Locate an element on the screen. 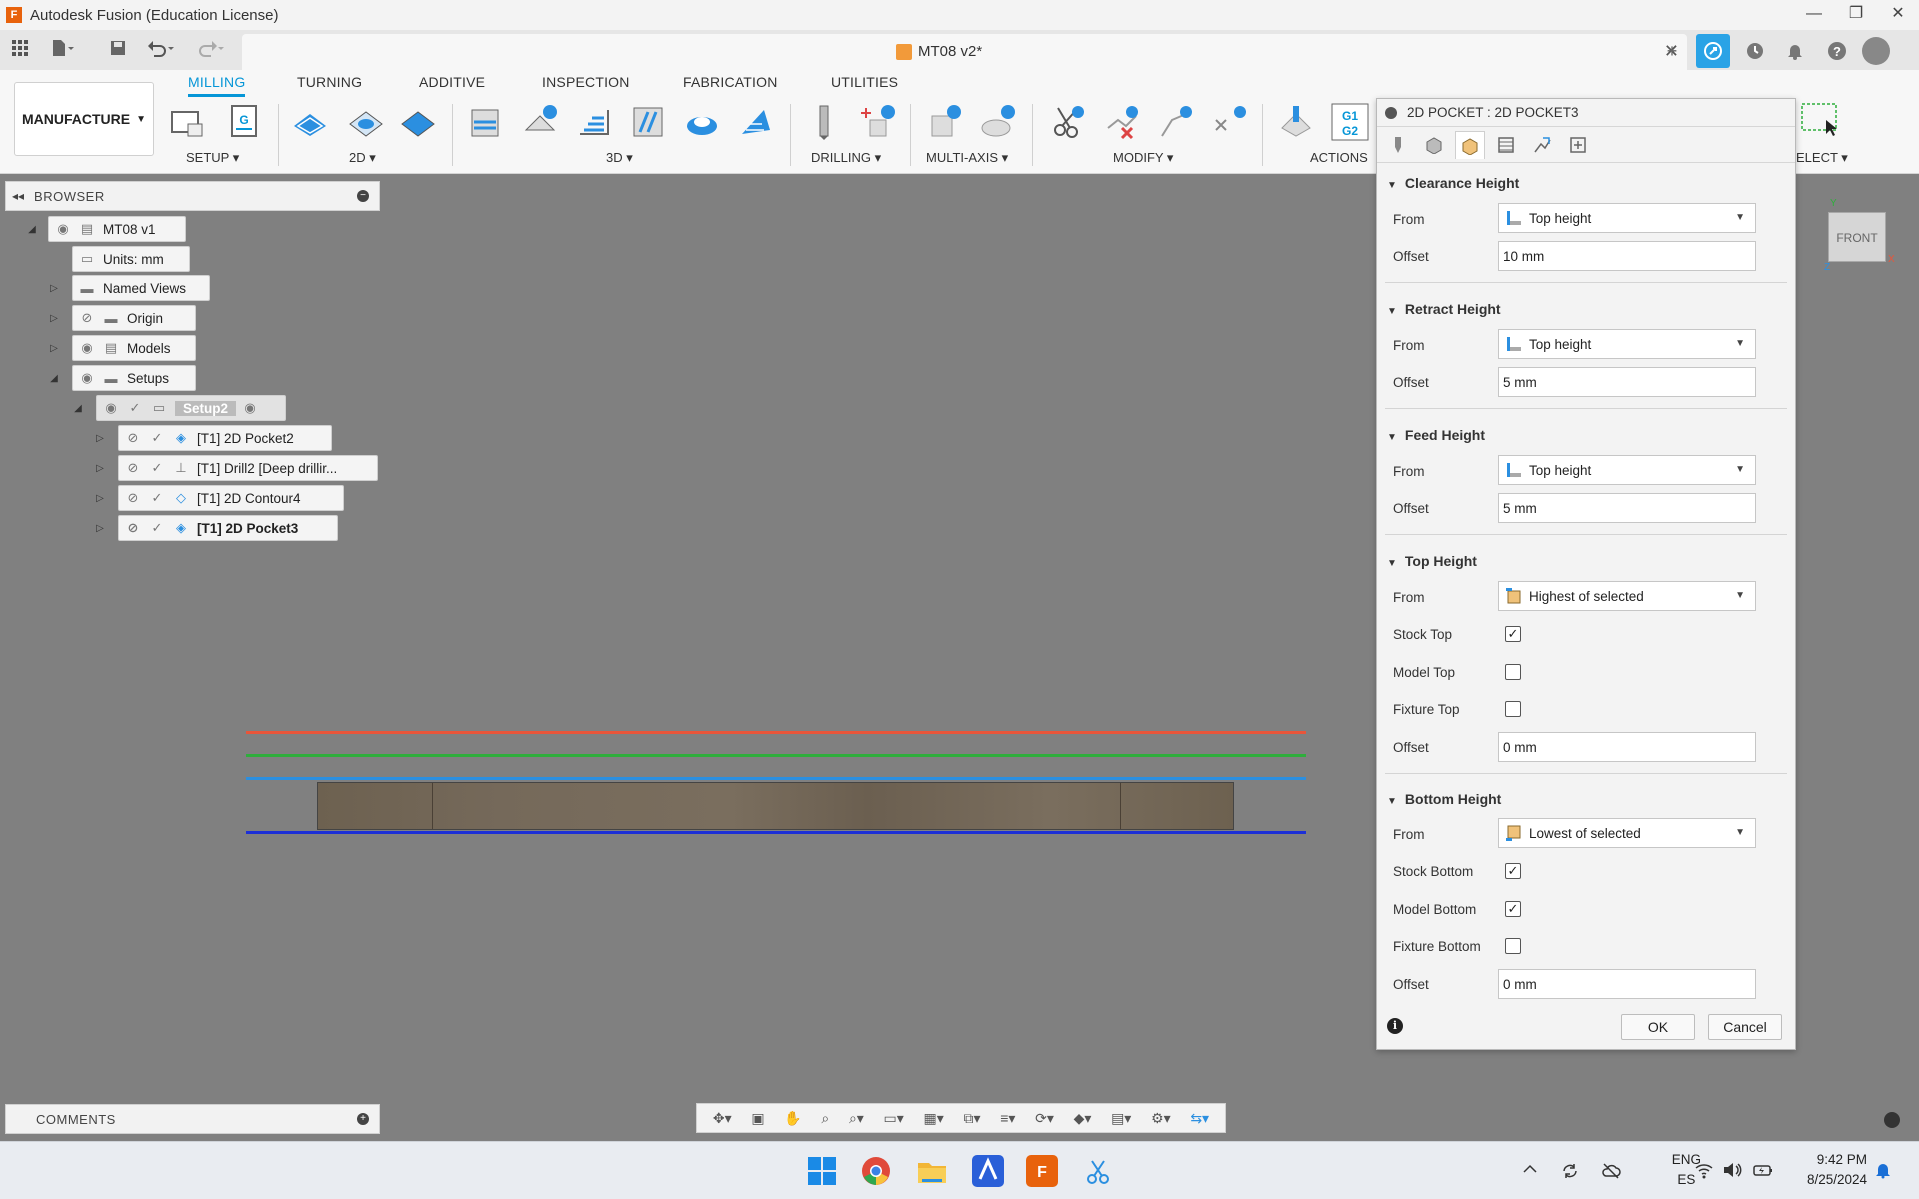 The image size is (1919, 1199). expand-op2-icon: ▷ is located at coordinates (100, 469).